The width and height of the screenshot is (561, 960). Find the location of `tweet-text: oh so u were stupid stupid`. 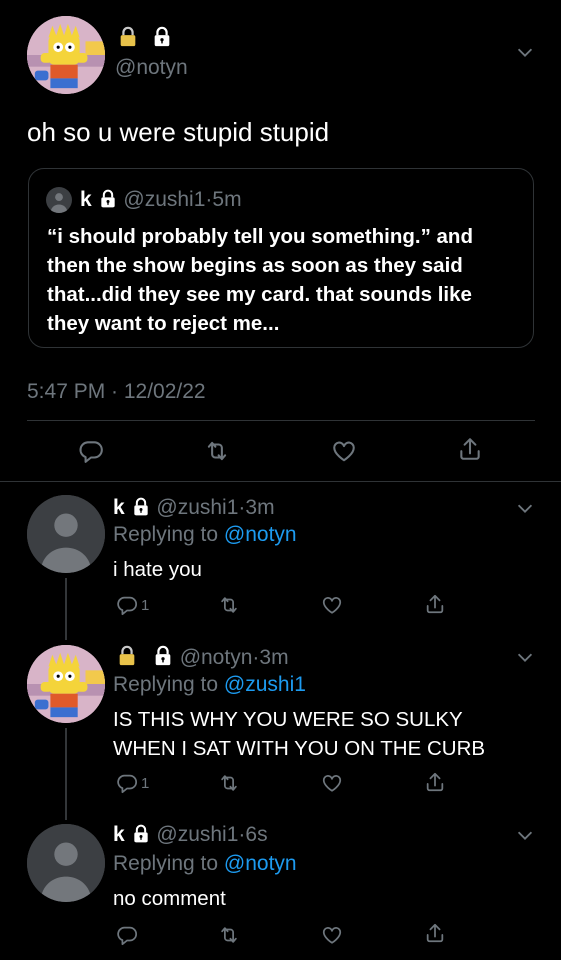

tweet-text: oh so u were stupid stupid is located at coordinates (178, 132).